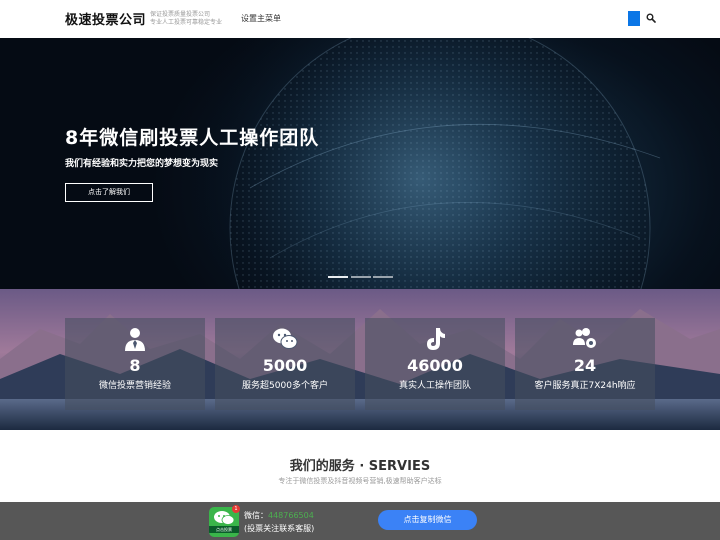 Image resolution: width=720 pixels, height=540 pixels. Describe the element at coordinates (256, 515) in the screenshot. I see `wechat-prefix: 微信：` at that location.